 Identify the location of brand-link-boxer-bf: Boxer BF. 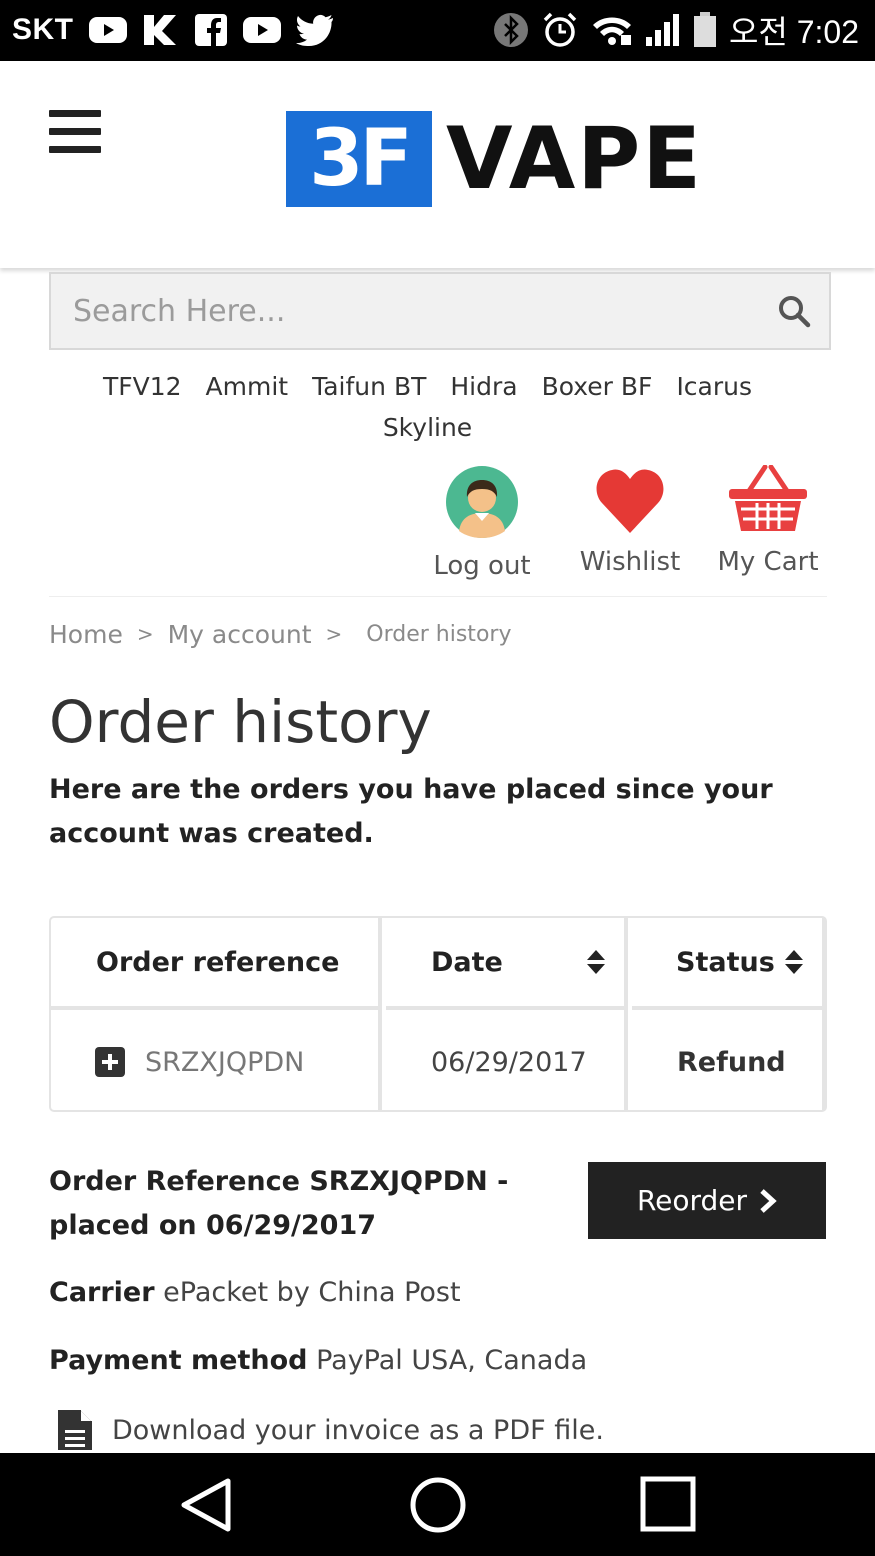
(597, 386).